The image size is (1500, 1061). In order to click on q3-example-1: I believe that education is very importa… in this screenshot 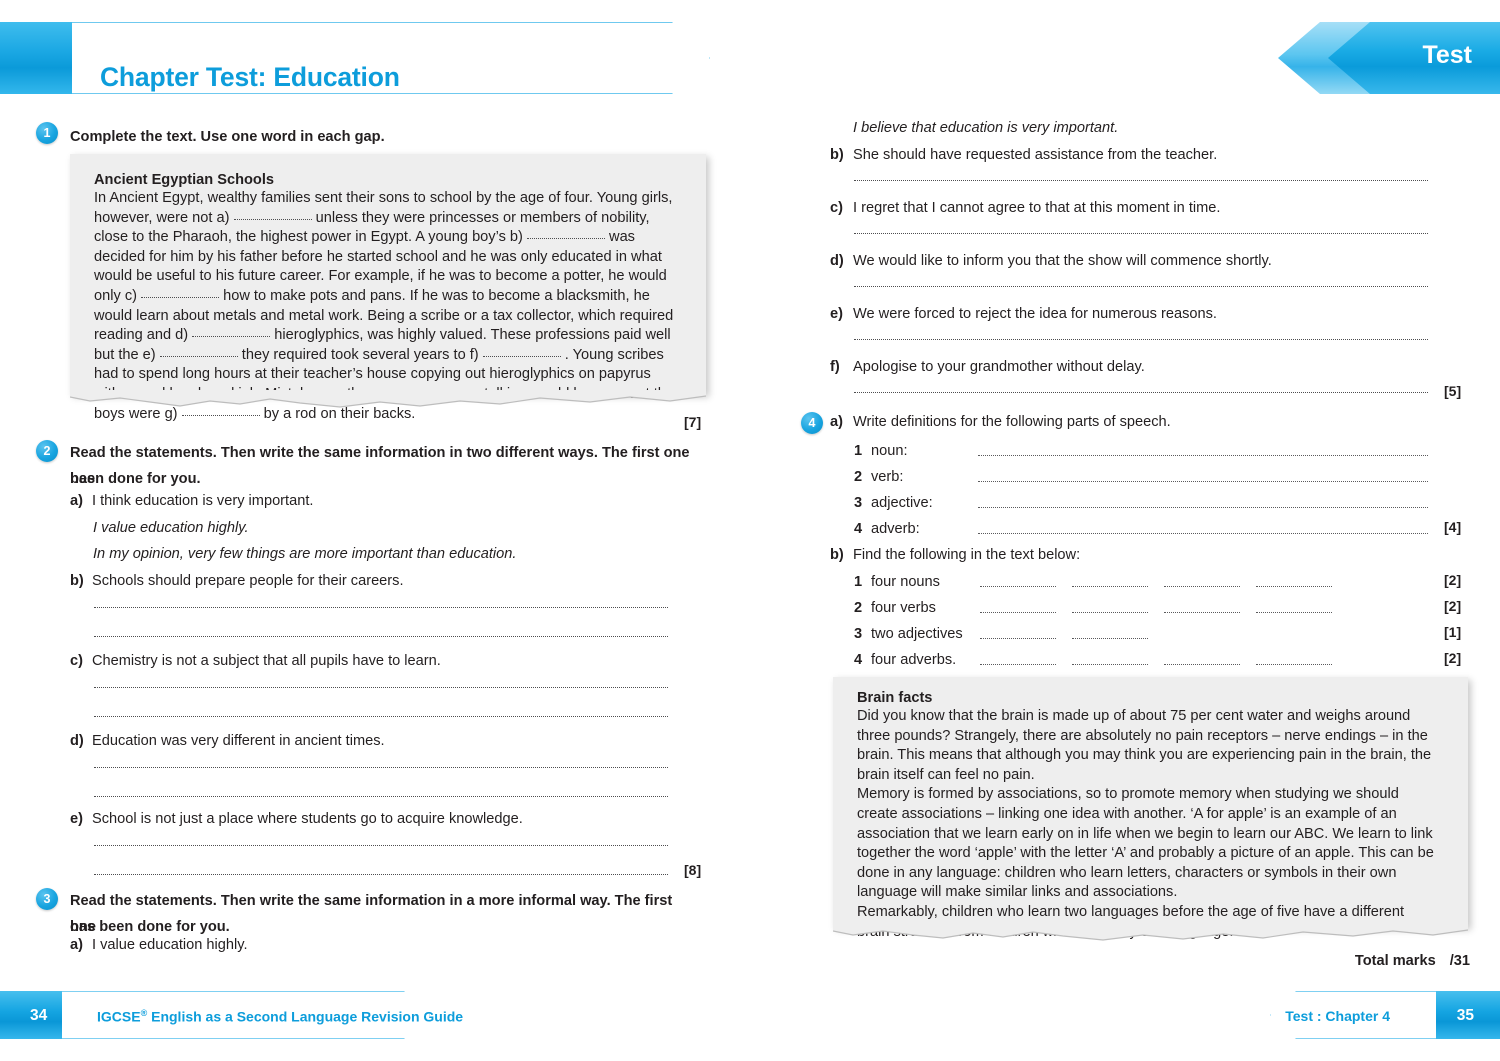, I will do `click(986, 128)`.